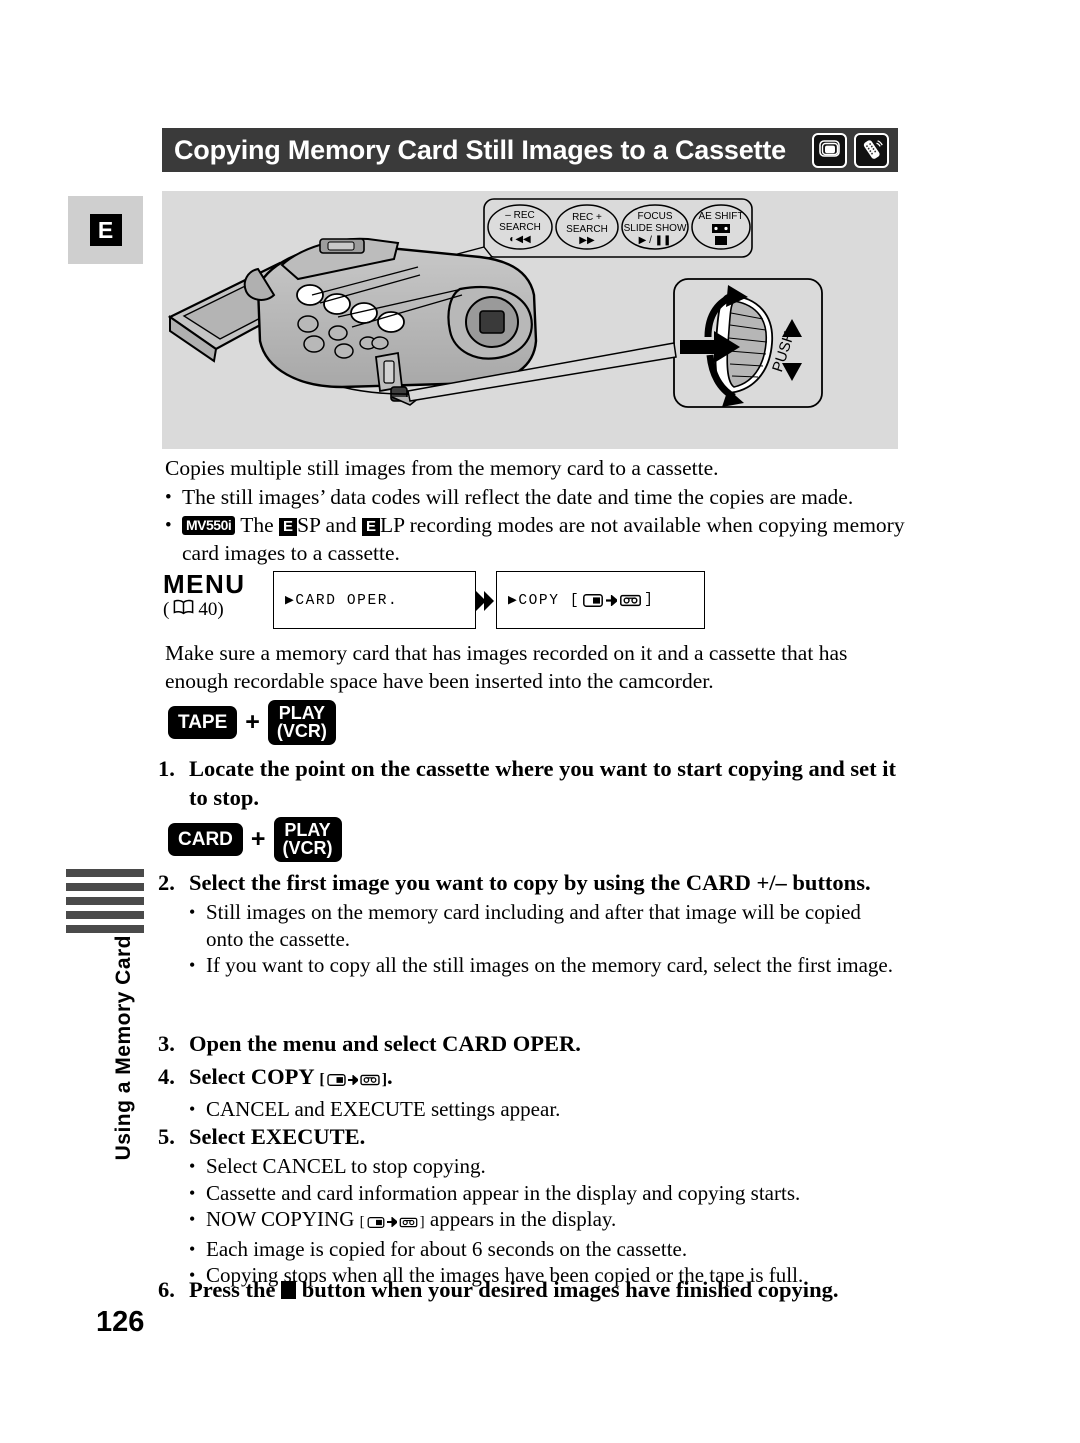 The width and height of the screenshot is (1080, 1443). I want to click on menu-screen-card-oper: ▶CARD OPER., so click(374, 600).